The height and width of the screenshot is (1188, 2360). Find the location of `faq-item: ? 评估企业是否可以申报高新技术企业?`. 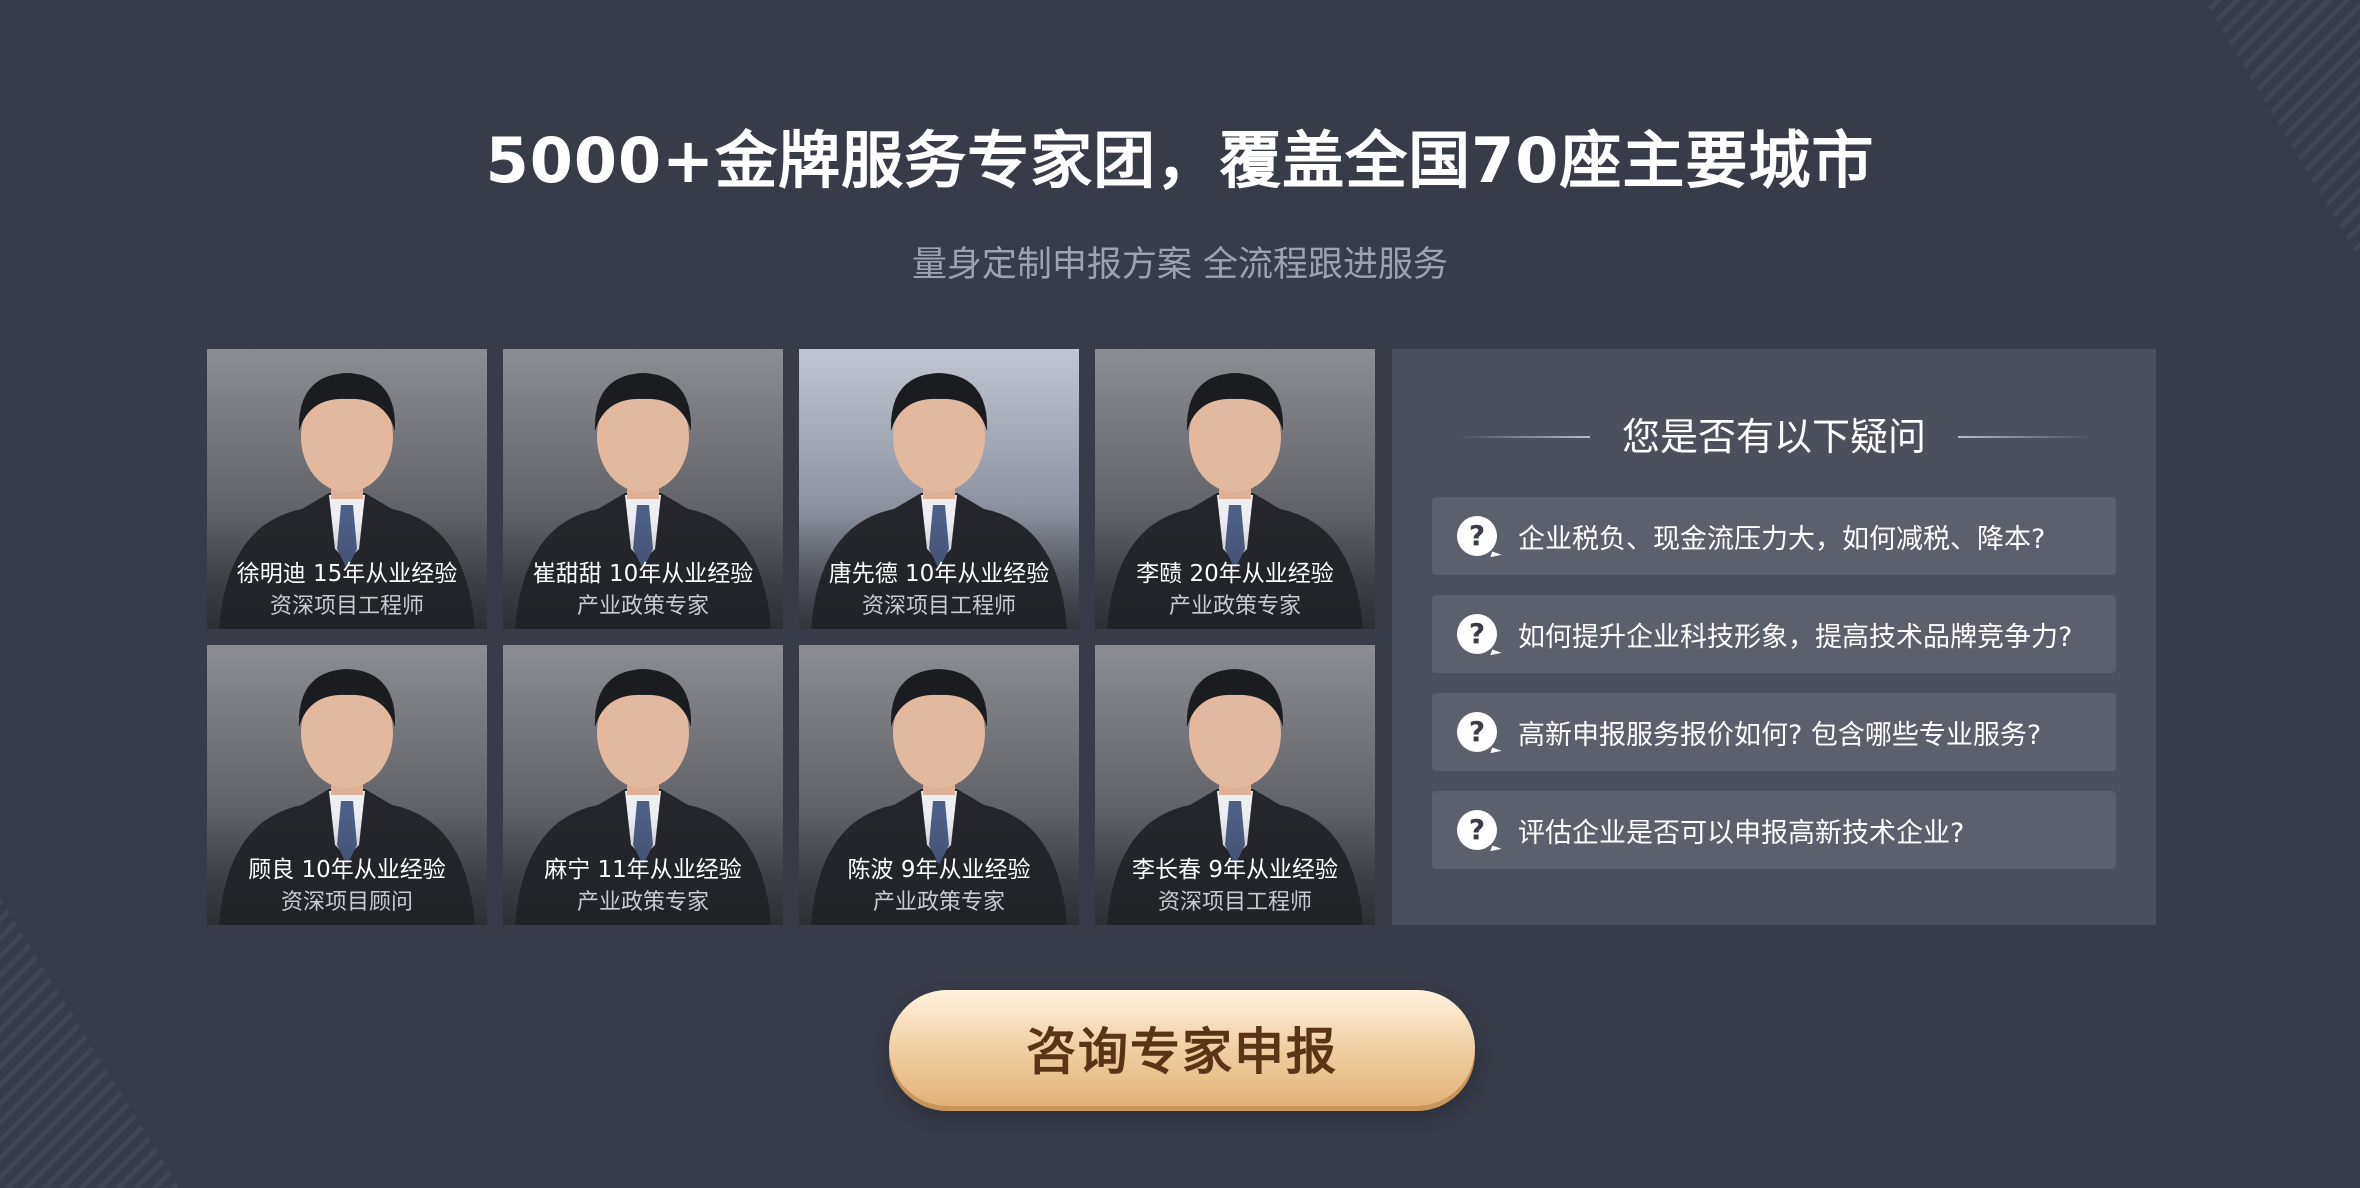

faq-item: ? 评估企业是否可以申报高新技术企业? is located at coordinates (1774, 830).